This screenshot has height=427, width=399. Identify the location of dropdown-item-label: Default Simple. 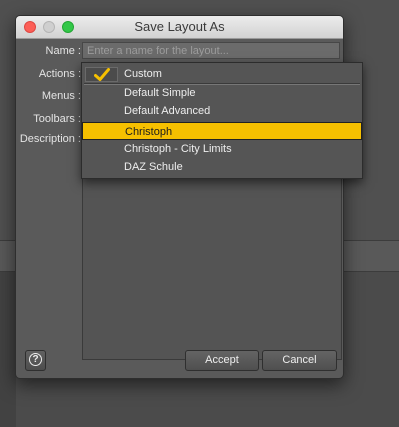
(160, 93).